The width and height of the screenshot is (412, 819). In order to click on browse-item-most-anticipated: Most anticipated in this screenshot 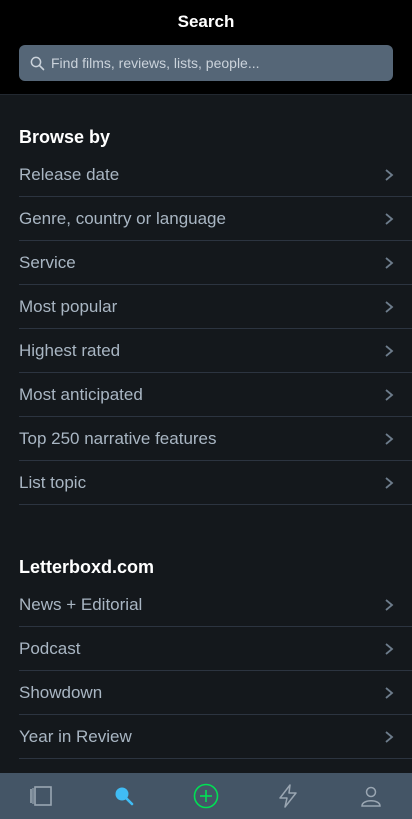, I will do `click(215, 395)`.